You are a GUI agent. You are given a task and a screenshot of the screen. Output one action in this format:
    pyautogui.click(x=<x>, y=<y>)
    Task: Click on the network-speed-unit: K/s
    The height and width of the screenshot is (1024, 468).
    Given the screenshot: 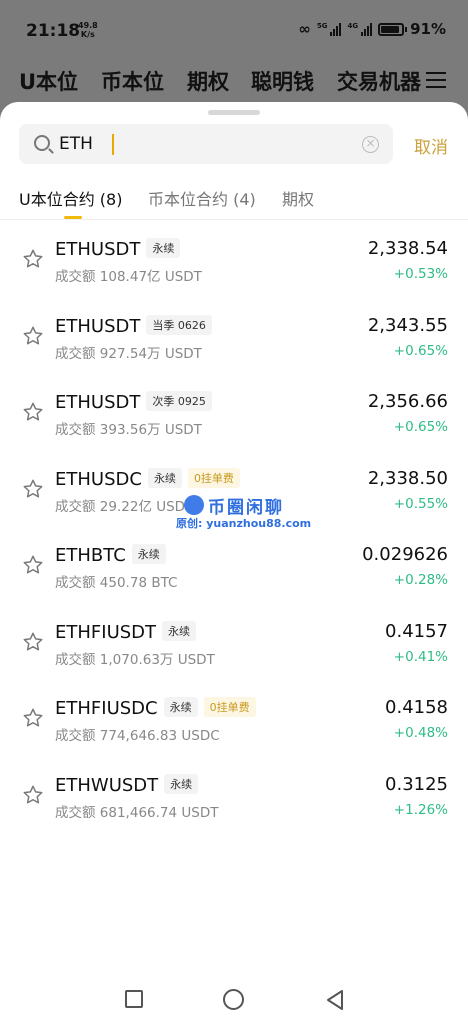 What is the action you would take?
    pyautogui.click(x=87, y=34)
    